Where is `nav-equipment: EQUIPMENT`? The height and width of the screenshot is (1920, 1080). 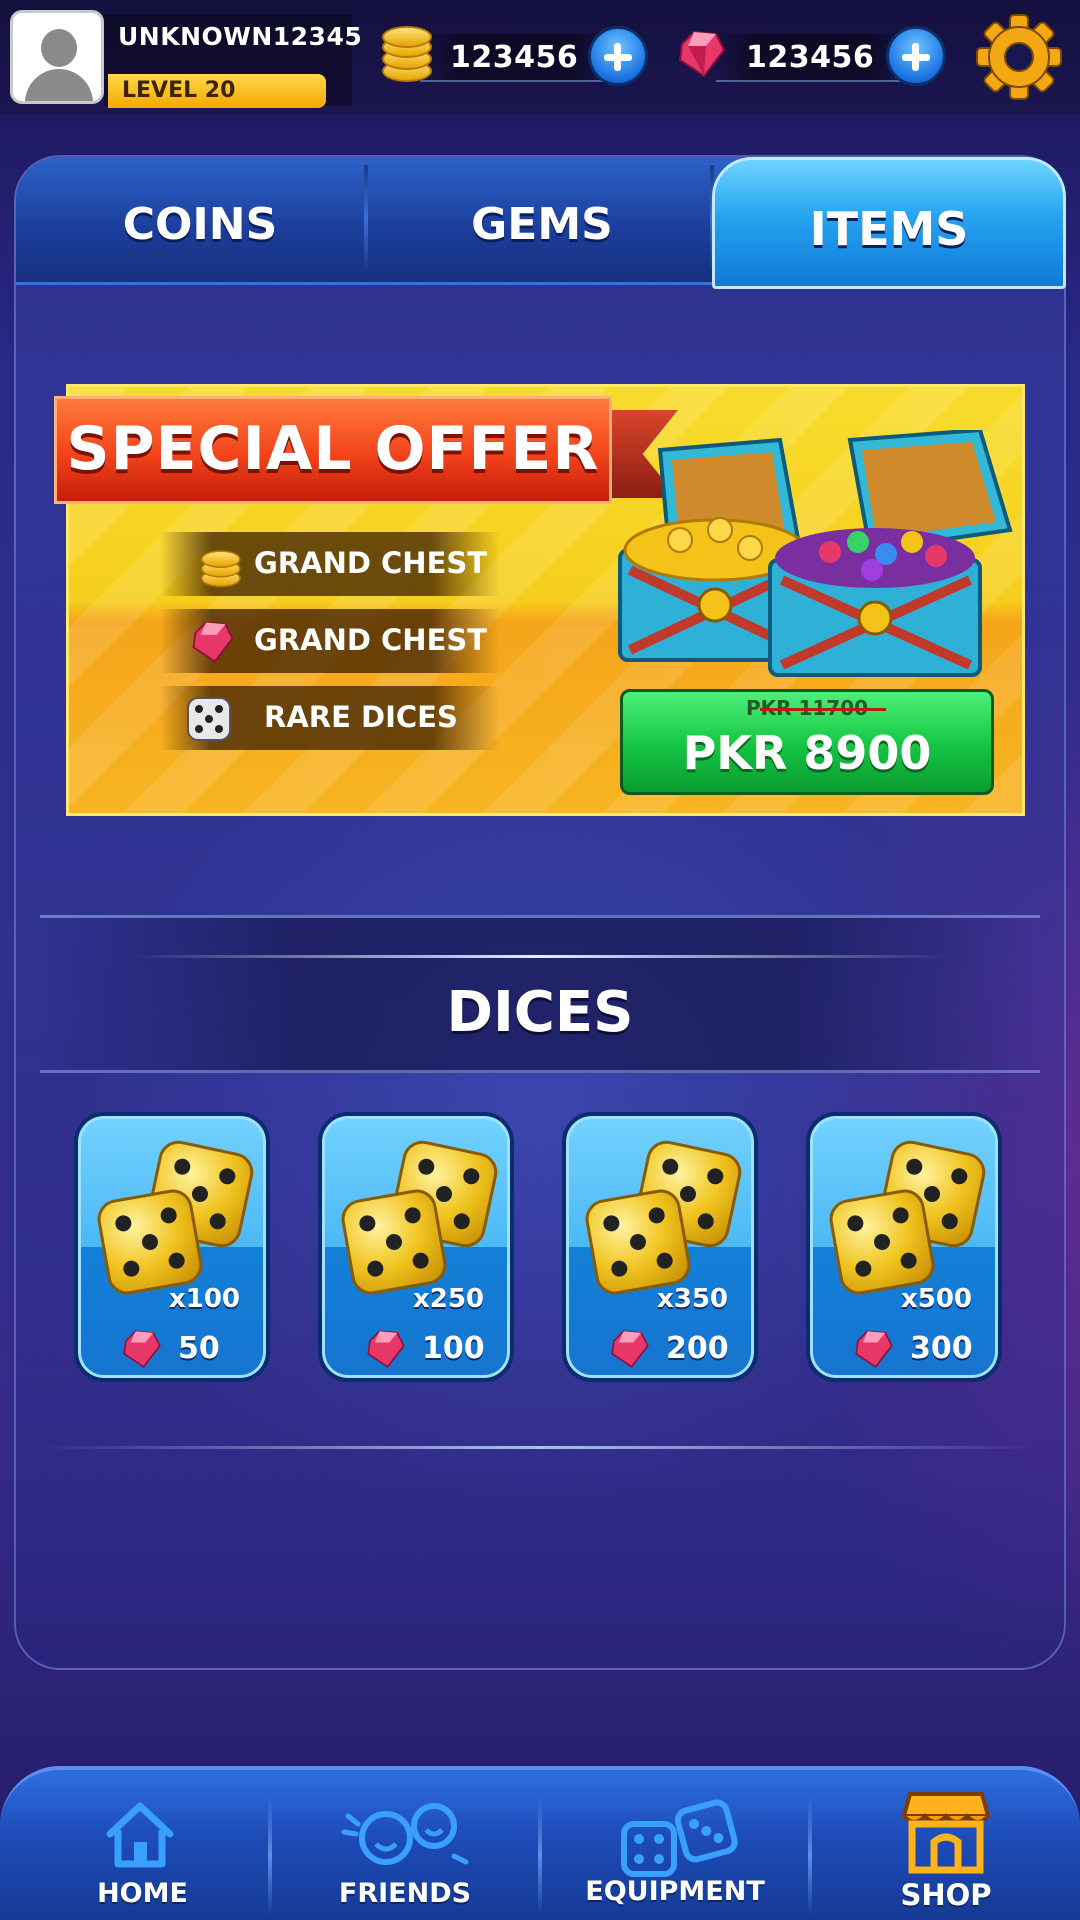
nav-equipment: EQUIPMENT is located at coordinates (675, 1850).